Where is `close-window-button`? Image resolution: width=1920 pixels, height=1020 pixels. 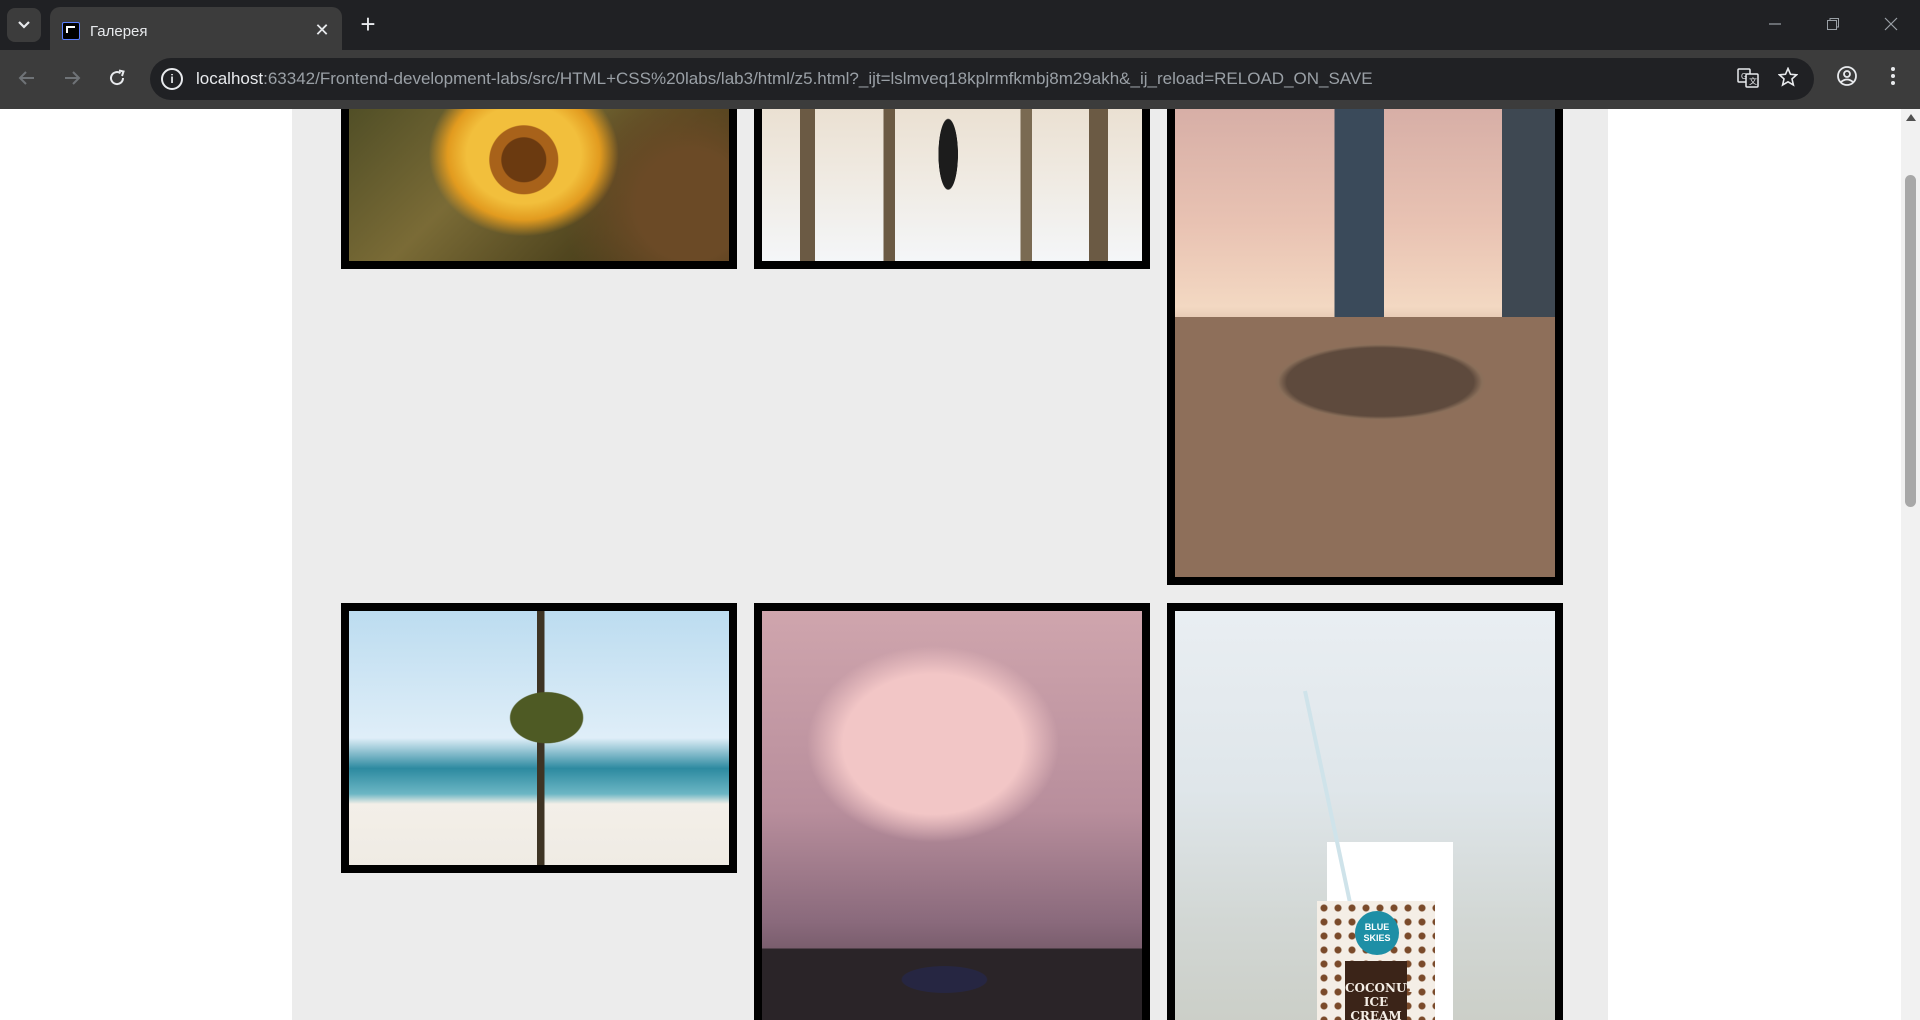
close-window-button is located at coordinates (1891, 25).